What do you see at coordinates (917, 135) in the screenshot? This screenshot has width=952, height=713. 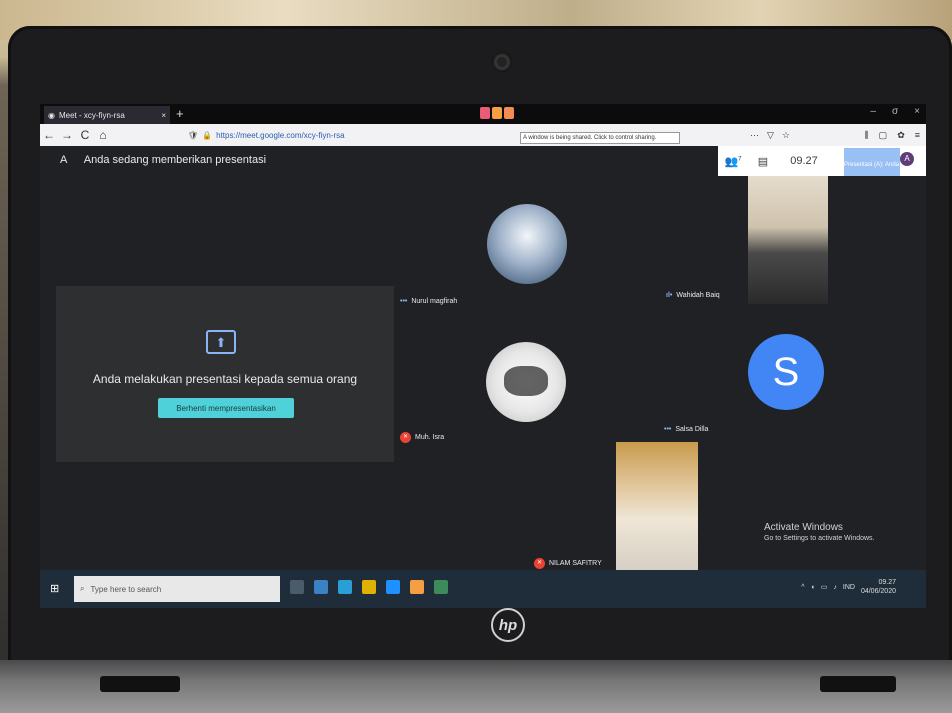 I see `menu-icon: ≡` at bounding box center [917, 135].